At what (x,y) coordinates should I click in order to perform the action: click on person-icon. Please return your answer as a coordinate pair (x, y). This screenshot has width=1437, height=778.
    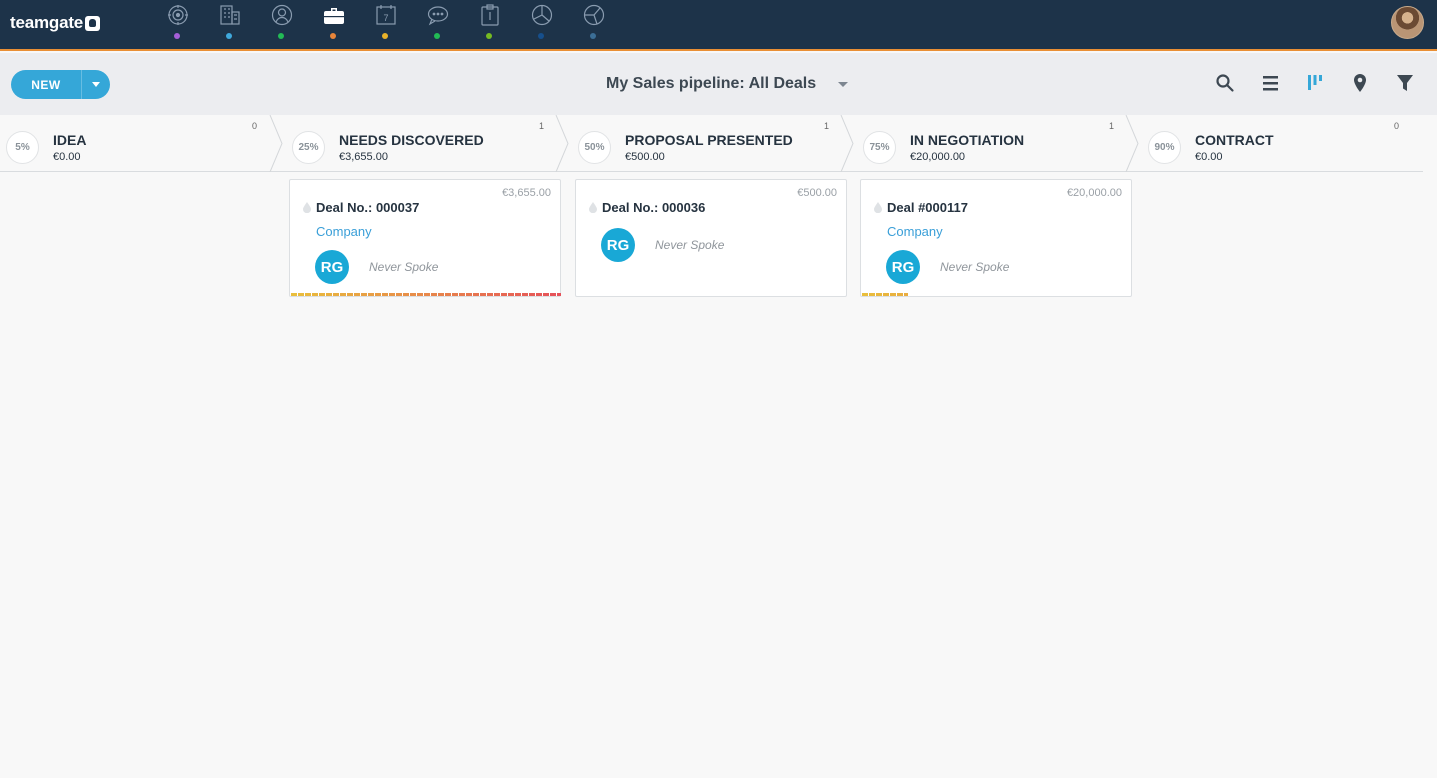
    Looking at the image, I should click on (282, 15).